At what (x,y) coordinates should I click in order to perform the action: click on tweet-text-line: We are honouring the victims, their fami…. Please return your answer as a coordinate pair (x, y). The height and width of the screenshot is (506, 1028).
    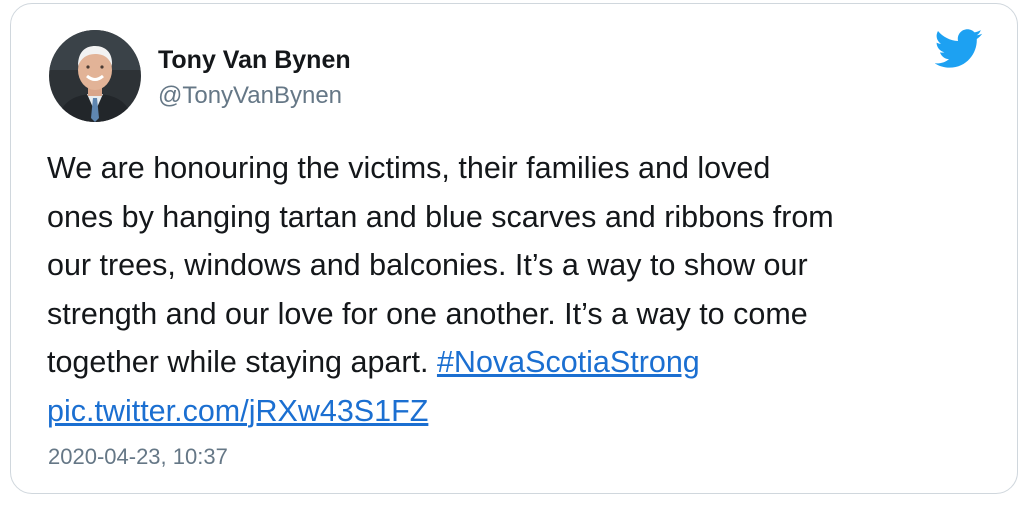
    Looking at the image, I should click on (409, 168).